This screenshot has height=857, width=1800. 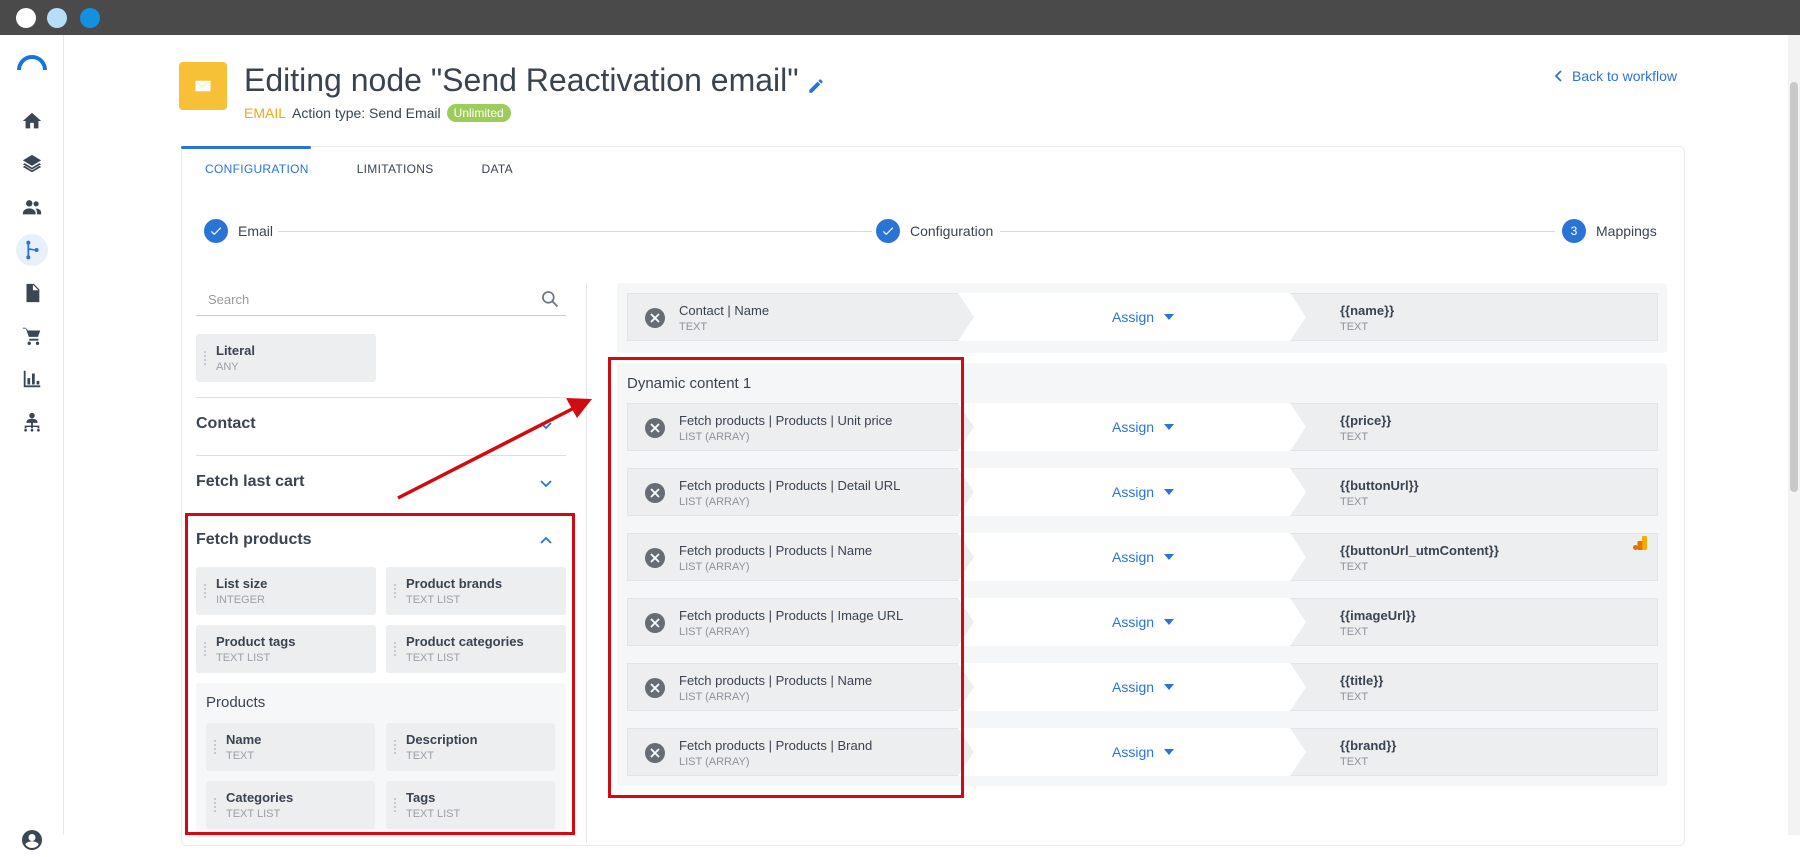 I want to click on mapping-target: {{buttonUrl}}, so click(x=1379, y=485).